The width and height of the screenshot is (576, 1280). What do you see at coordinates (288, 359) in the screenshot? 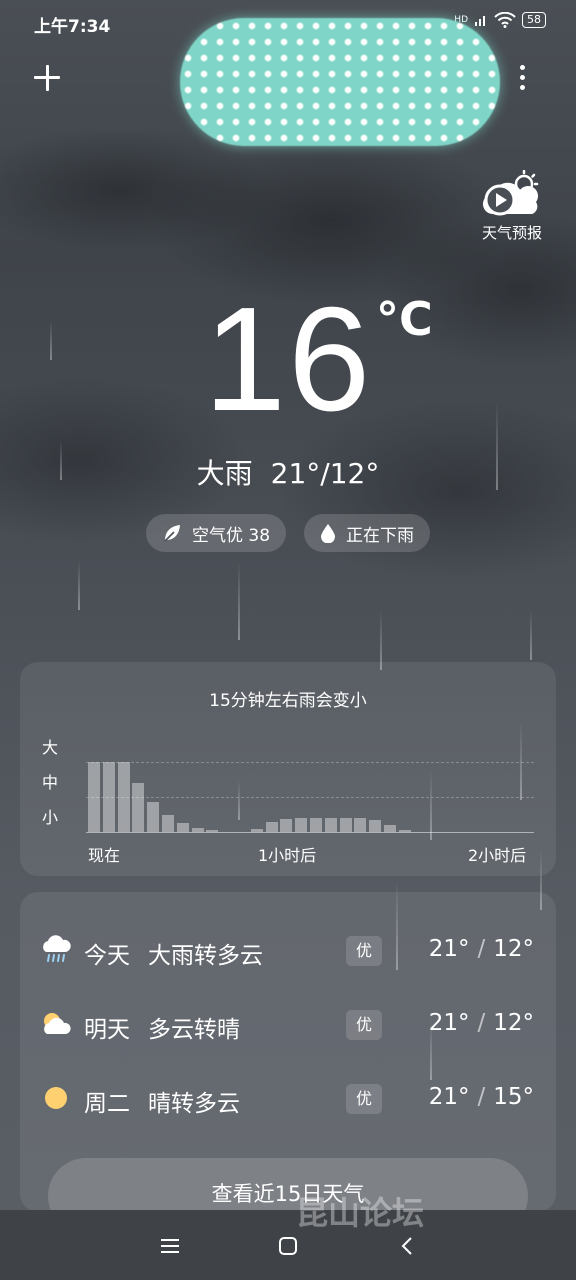
I see `current-temperature: 16` at bounding box center [288, 359].